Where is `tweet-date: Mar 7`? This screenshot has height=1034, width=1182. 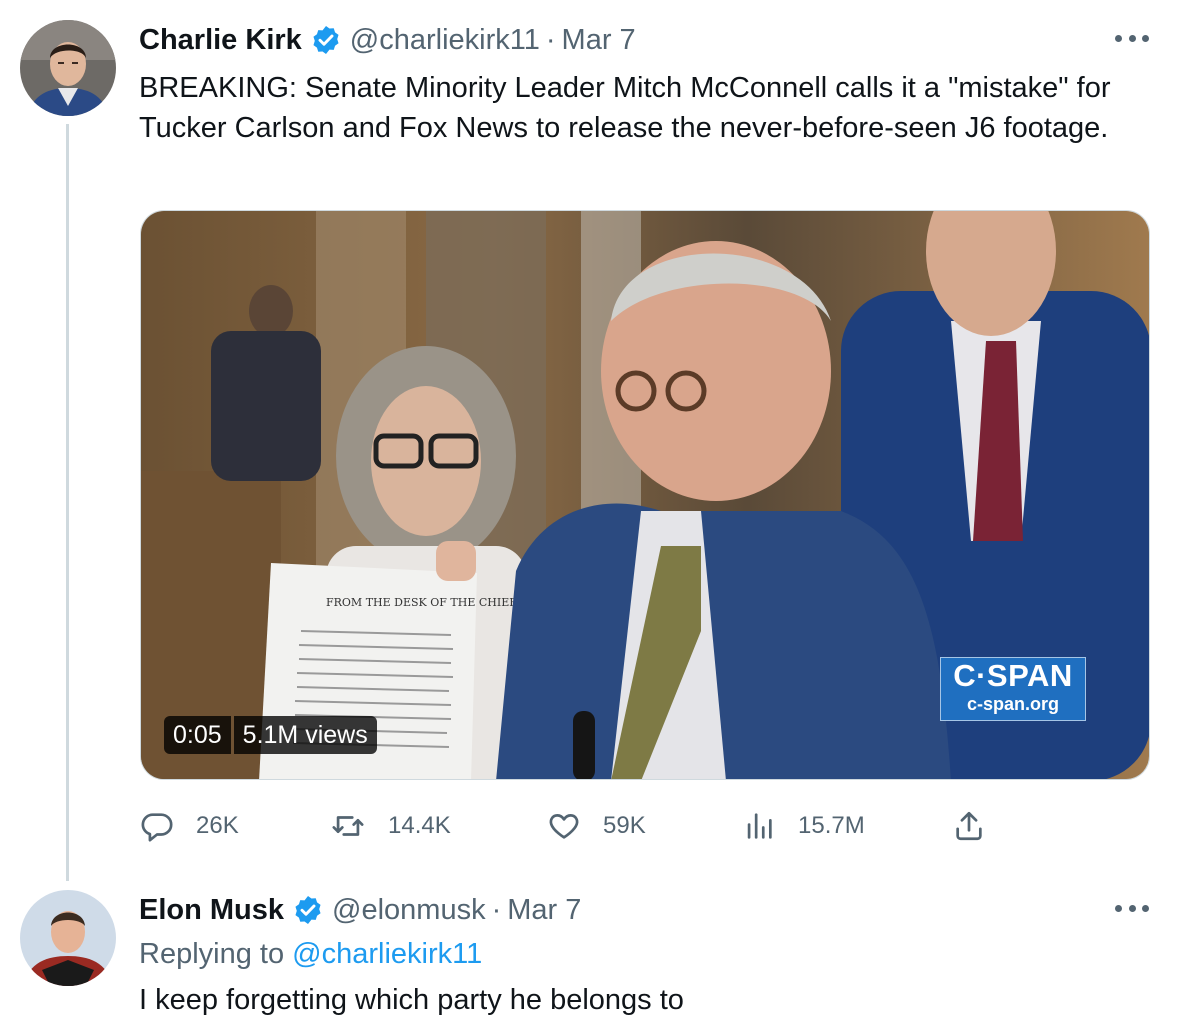 tweet-date: Mar 7 is located at coordinates (599, 40).